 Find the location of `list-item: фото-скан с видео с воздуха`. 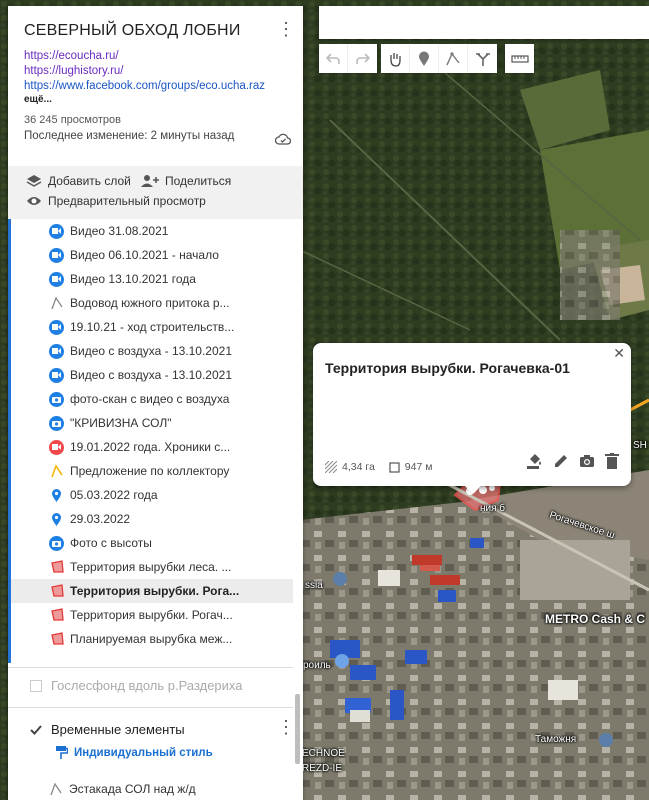

list-item: фото-скан с видео с воздуха is located at coordinates (152, 399).